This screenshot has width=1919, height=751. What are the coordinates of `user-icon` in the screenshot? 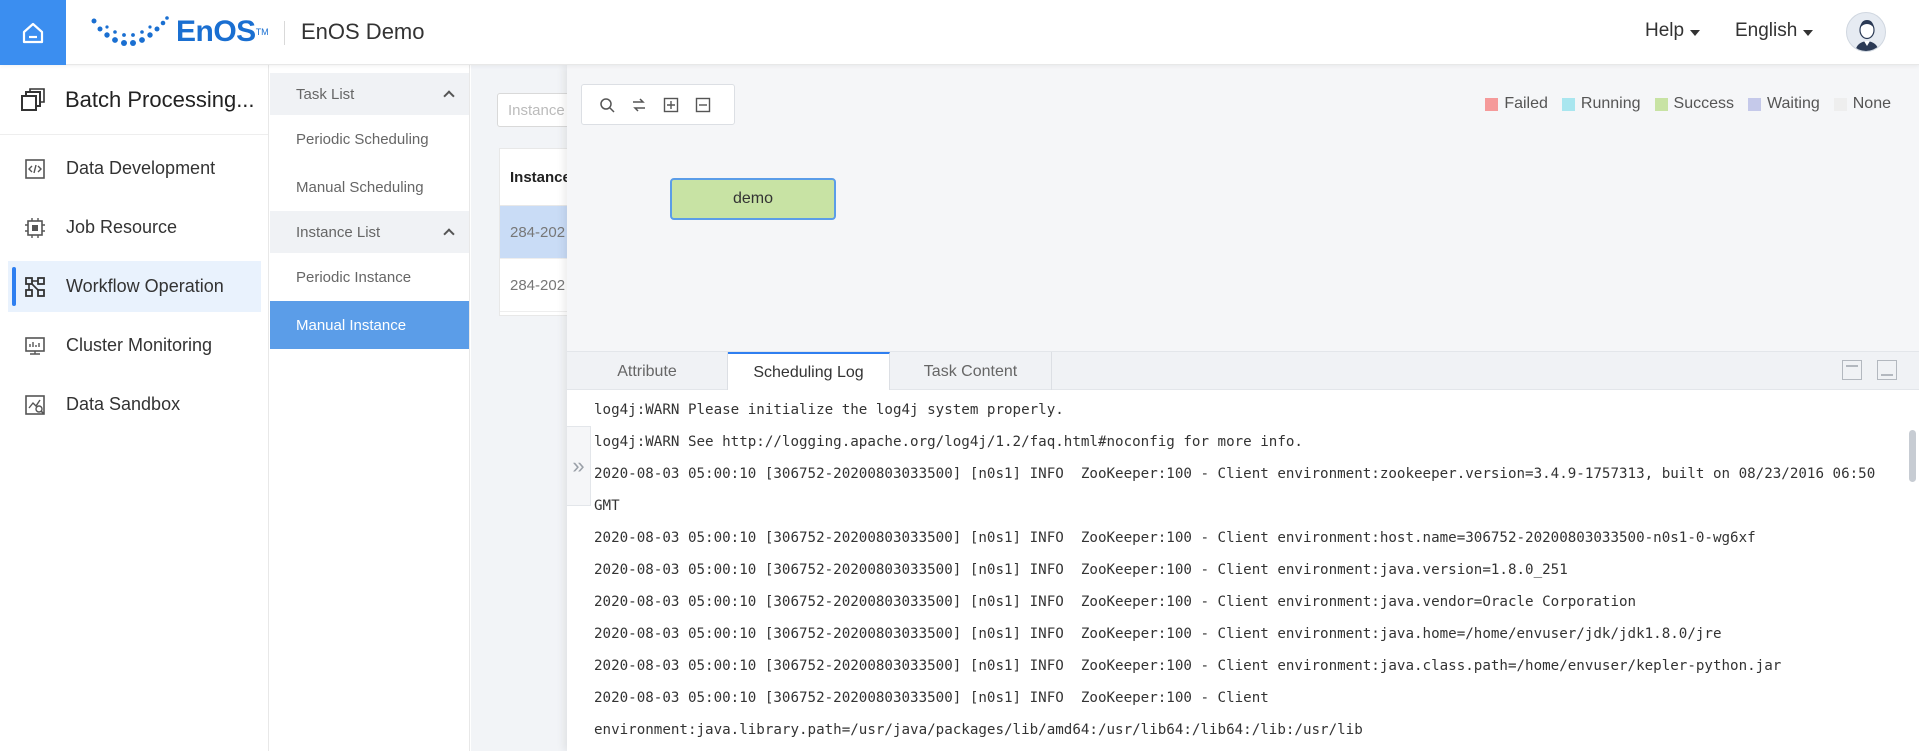 It's located at (1867, 35).